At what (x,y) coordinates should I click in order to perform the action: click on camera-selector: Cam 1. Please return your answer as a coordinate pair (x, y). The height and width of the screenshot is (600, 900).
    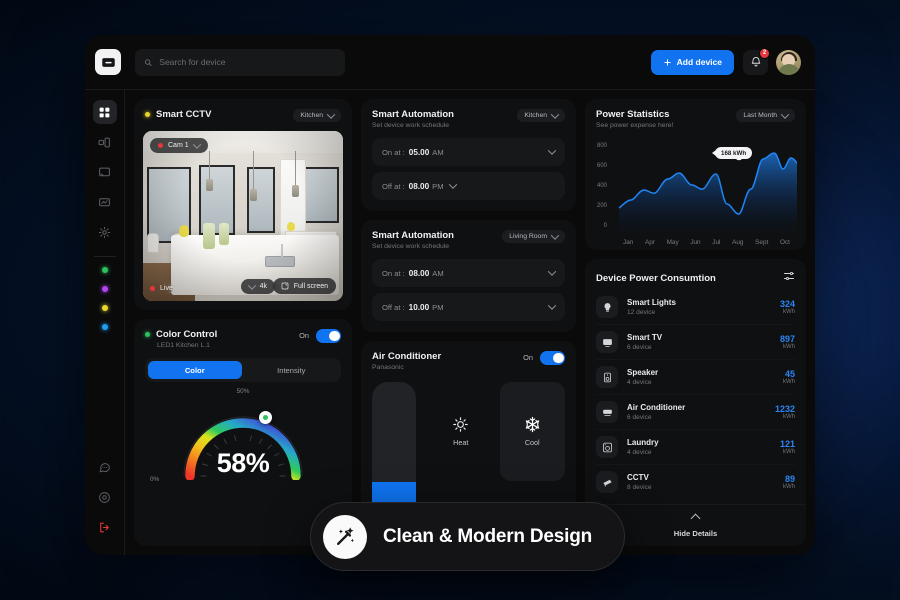
    Looking at the image, I should click on (179, 145).